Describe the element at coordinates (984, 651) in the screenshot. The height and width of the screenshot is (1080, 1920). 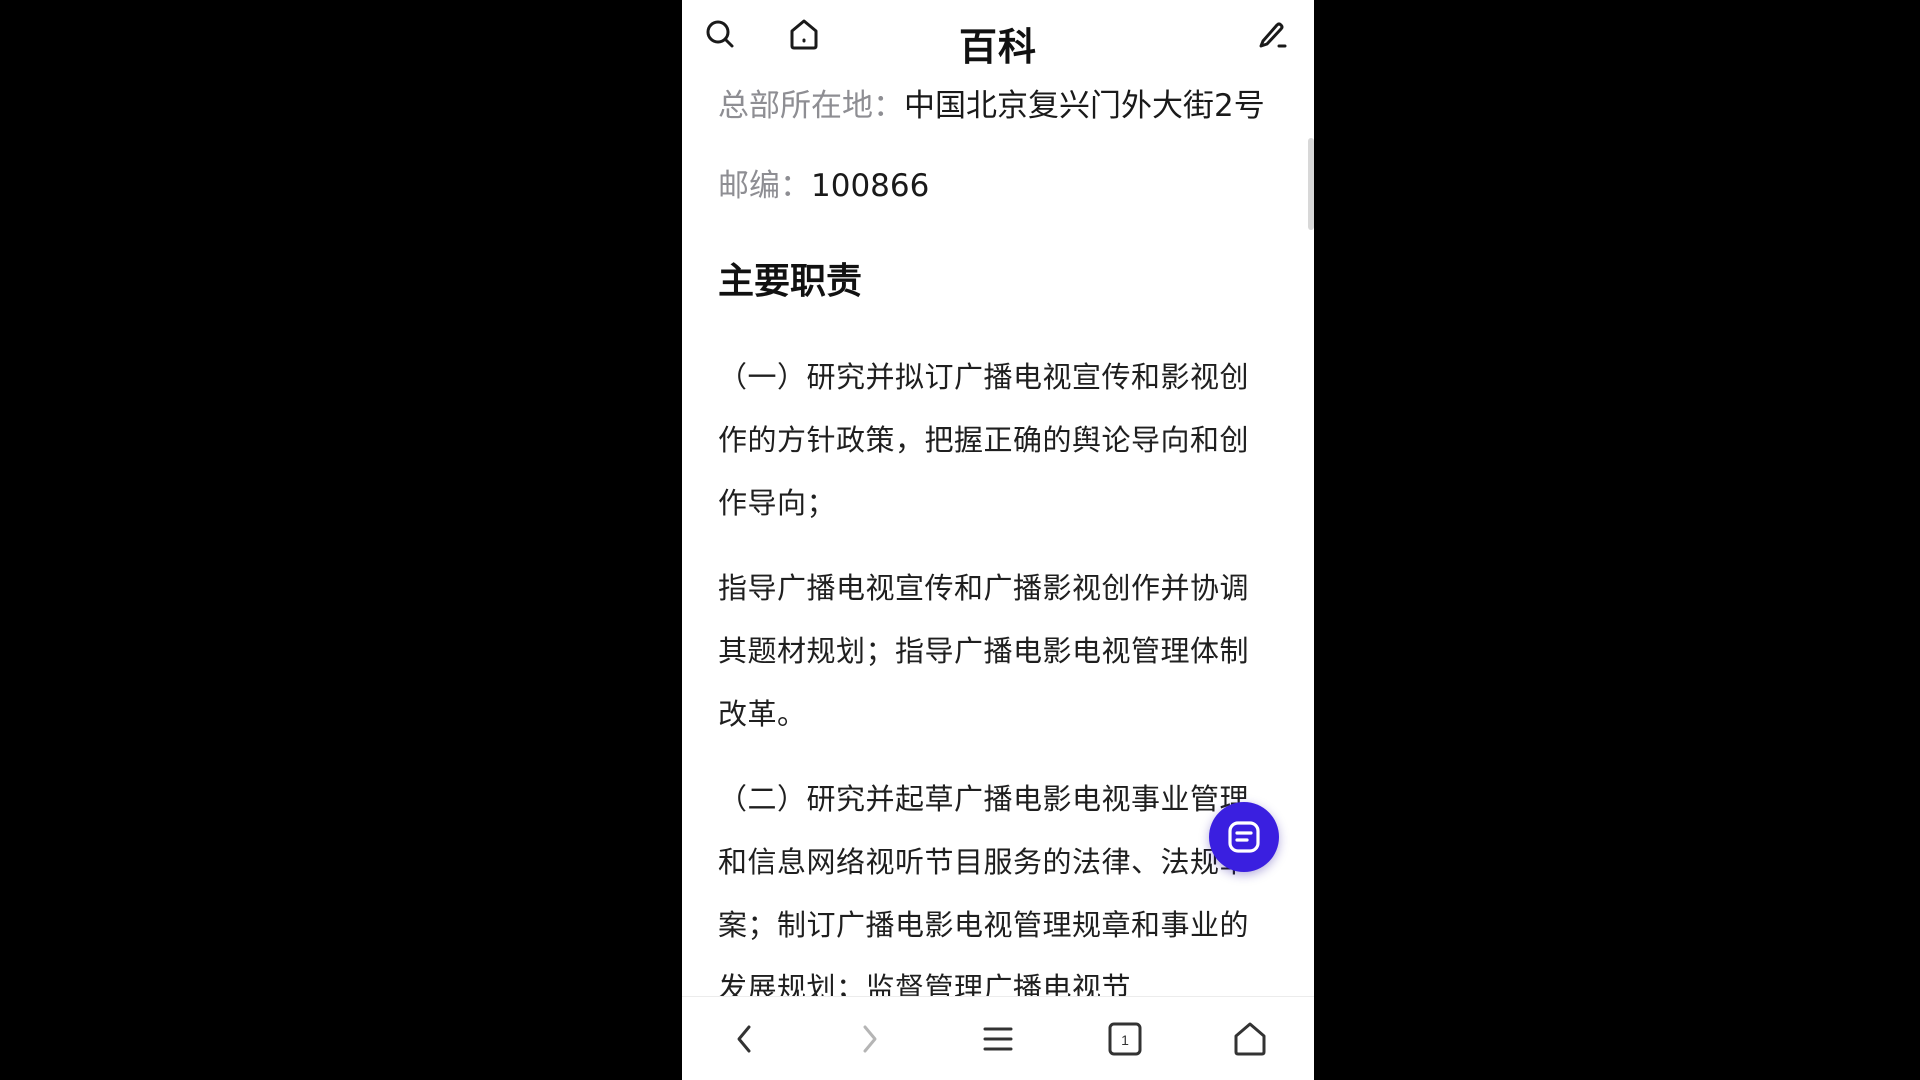
I see `paragraph: 指导广播电视宣传和广播影视创作并协调其题材规划；指导广播电影电视管理体制改革。` at that location.